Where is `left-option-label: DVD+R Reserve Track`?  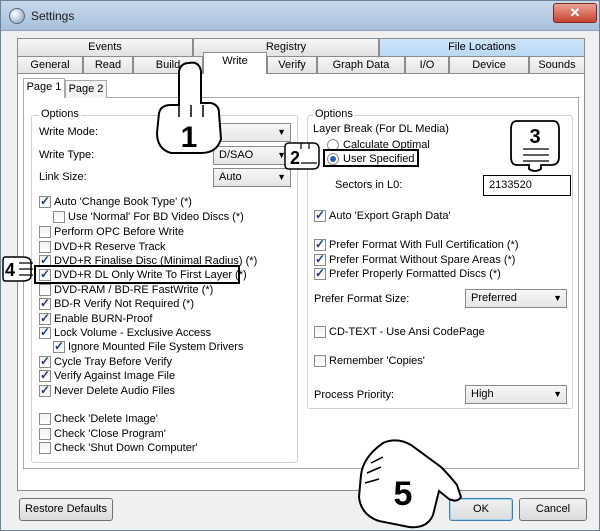
left-option-label: DVD+R Reserve Track is located at coordinates (110, 247).